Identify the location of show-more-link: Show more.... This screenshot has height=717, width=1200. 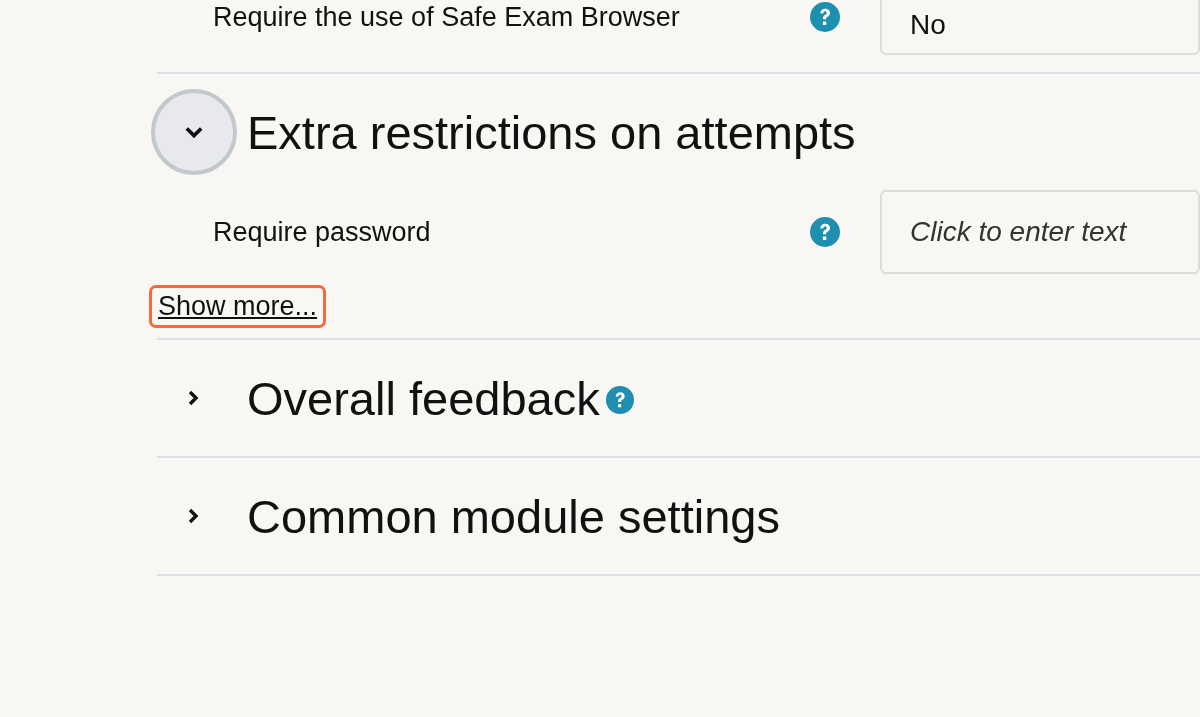
(238, 306).